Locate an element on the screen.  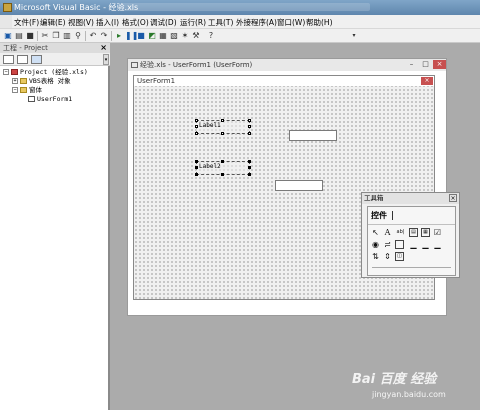
help-icon: ? is located at coordinates (211, 36).